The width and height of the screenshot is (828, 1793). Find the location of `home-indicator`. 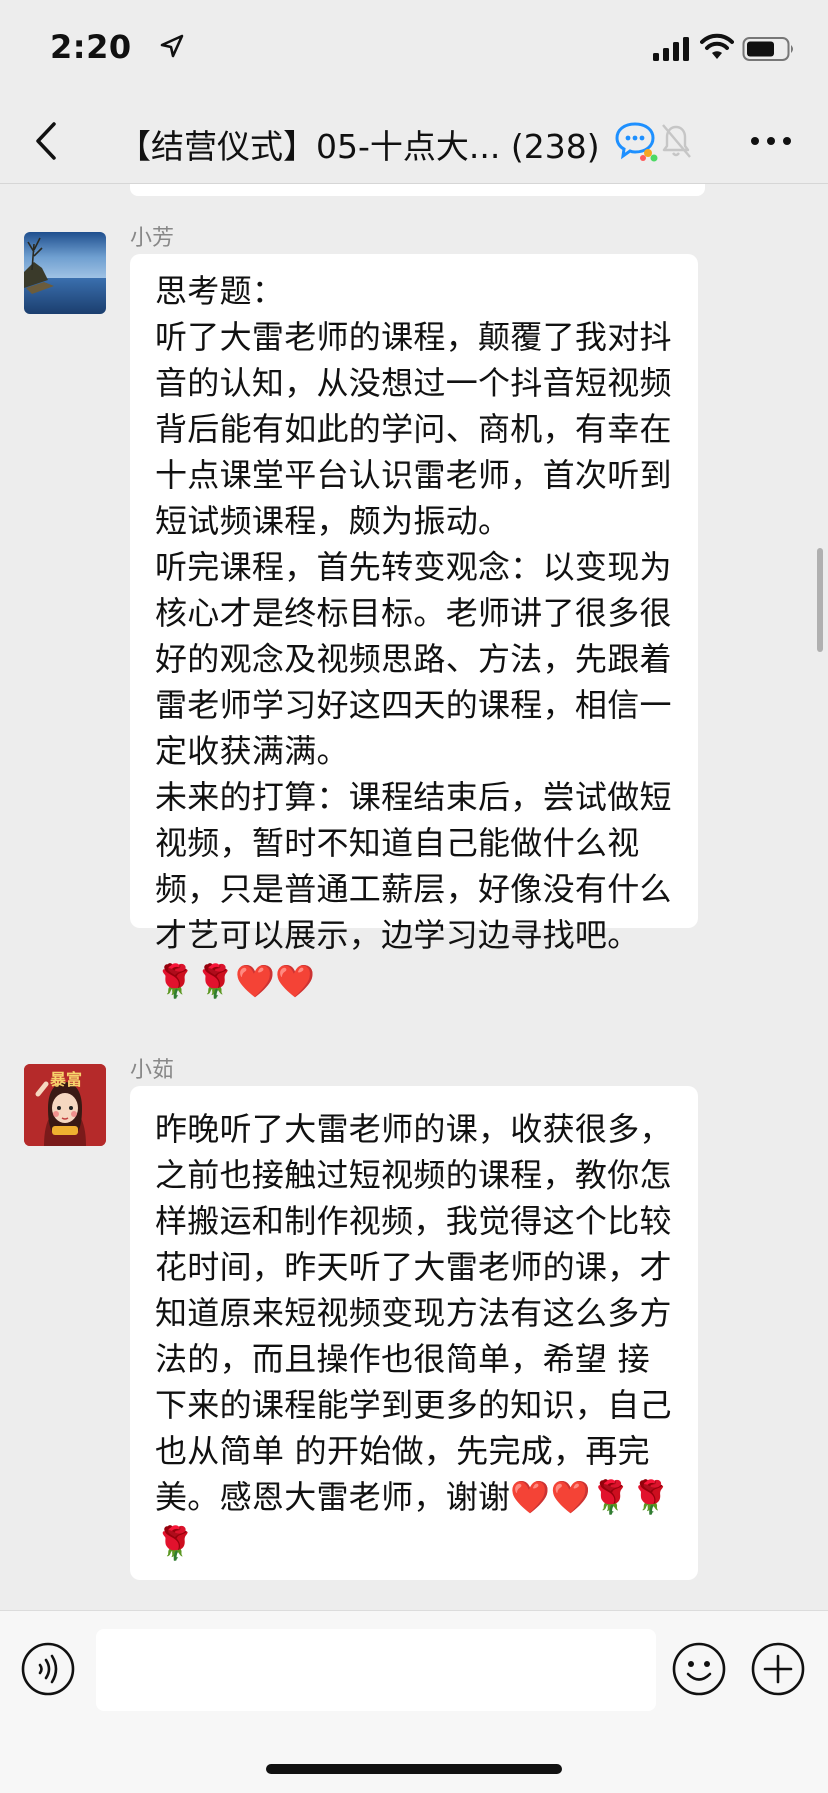

home-indicator is located at coordinates (414, 1769).